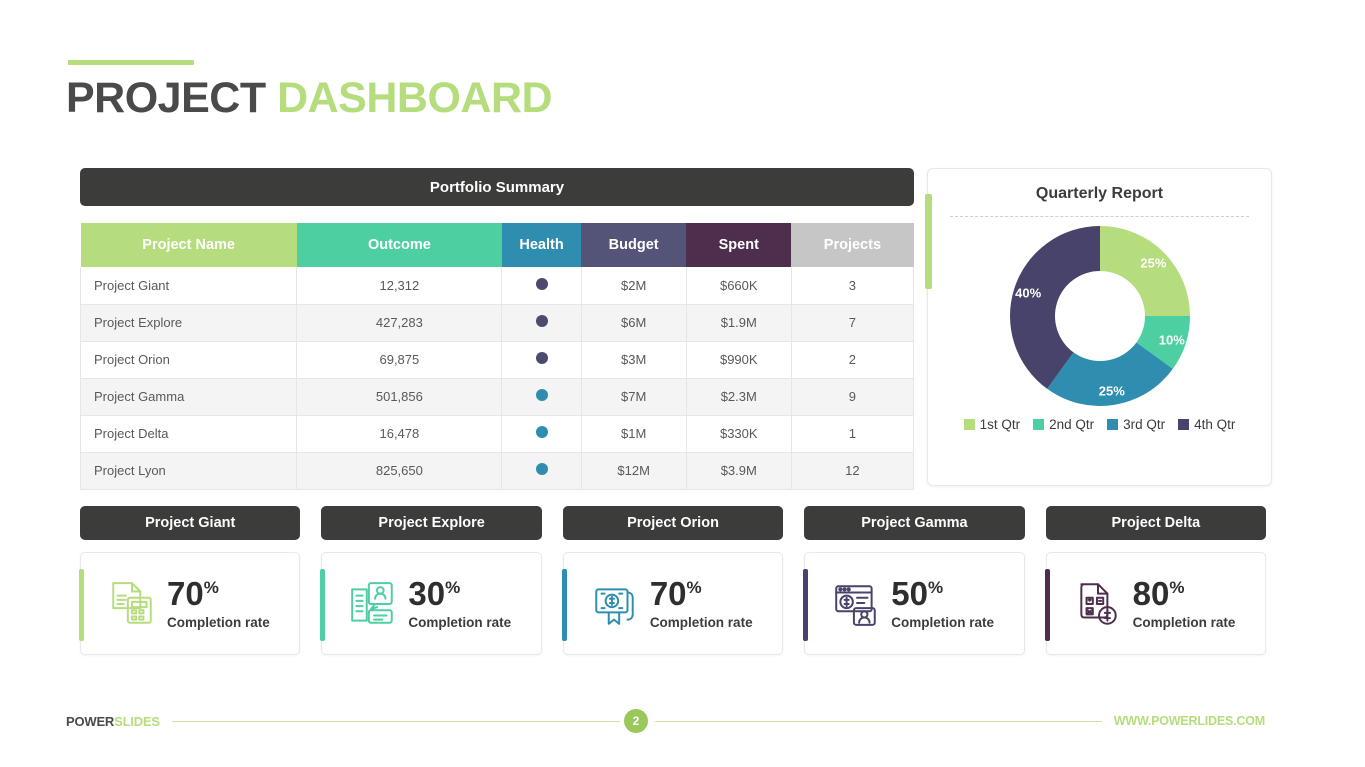  Describe the element at coordinates (1099, 216) in the screenshot. I see `quarterly-divider` at that location.